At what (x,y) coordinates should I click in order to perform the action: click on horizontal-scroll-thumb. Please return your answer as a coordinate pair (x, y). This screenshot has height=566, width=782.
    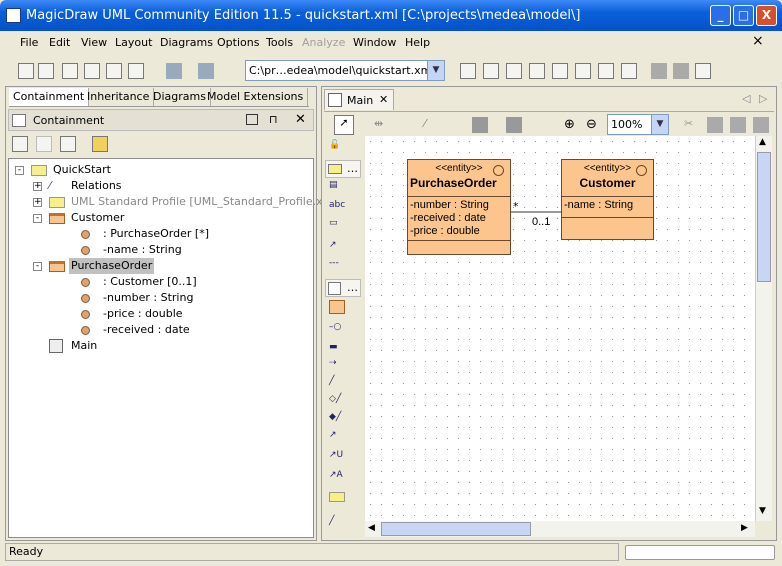
    Looking at the image, I should click on (456, 529).